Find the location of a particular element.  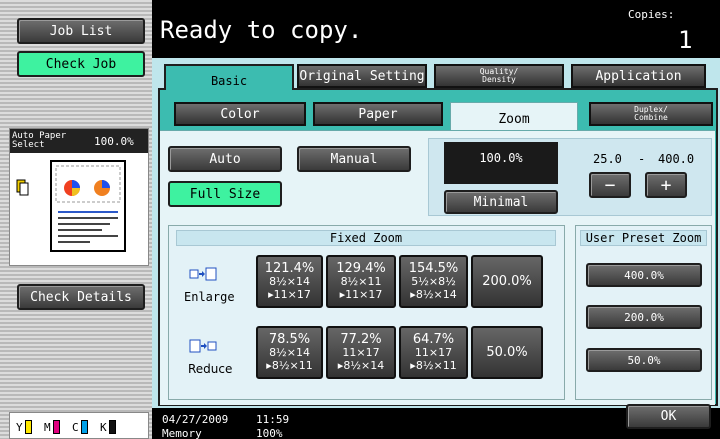

zoom-preset-78-5: 78.5% 8½×14 ▸8½×11 is located at coordinates (289, 352).